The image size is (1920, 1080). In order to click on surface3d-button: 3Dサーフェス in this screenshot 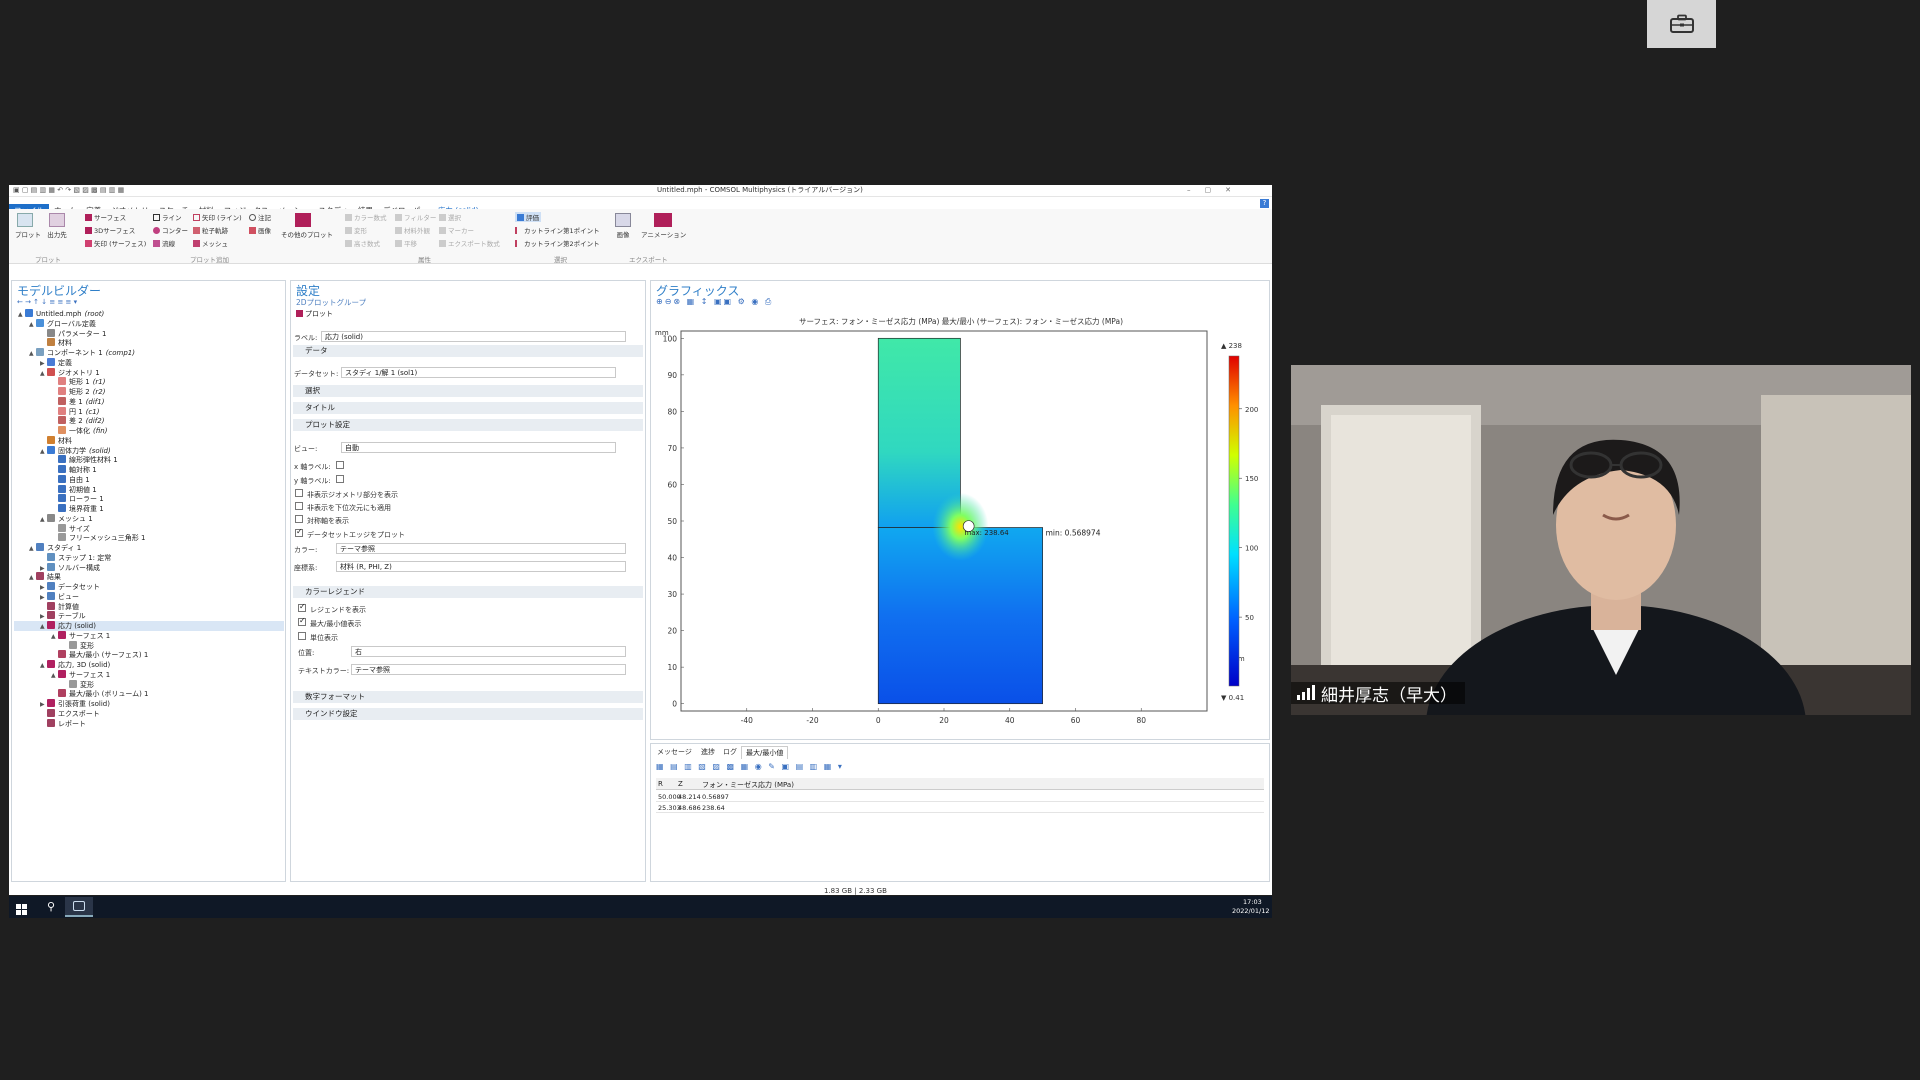, I will do `click(110, 230)`.